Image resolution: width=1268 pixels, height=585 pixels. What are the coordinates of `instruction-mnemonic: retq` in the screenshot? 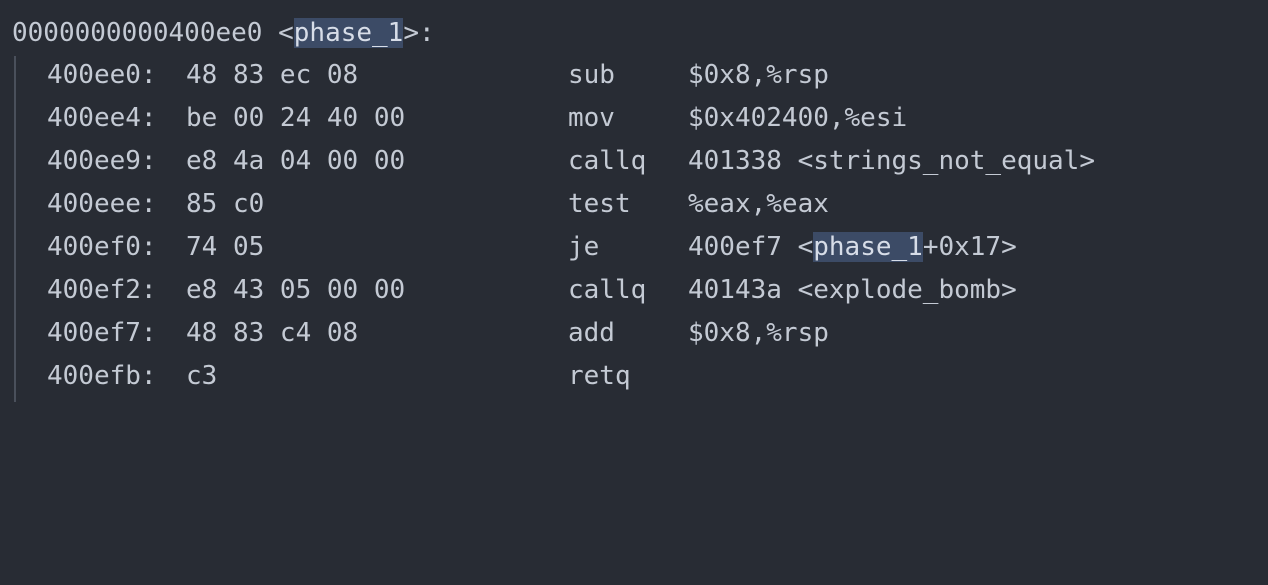 It's located at (599, 376).